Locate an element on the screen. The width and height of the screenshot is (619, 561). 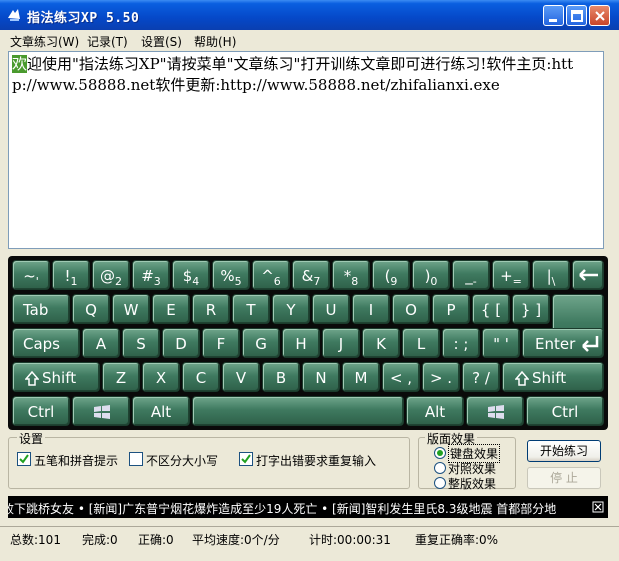
settings-group: 设置 五笔和拼音提示 不区分大小写 打字出错要求重复输入 is located at coordinates (209, 459).